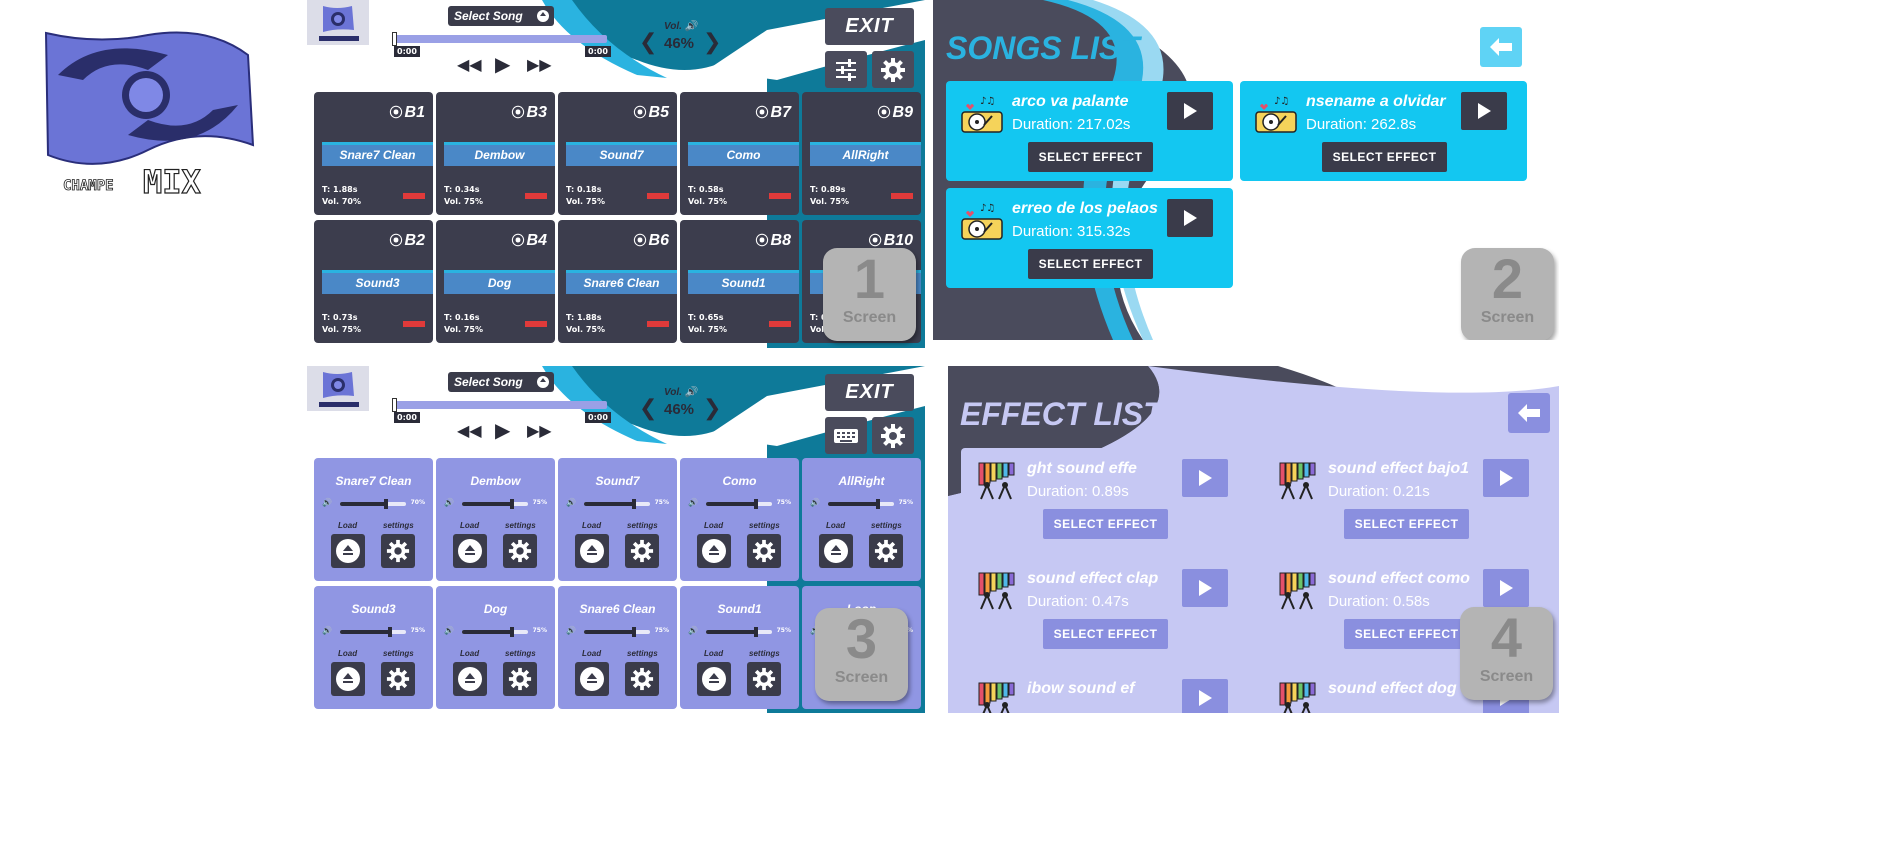 The image size is (1879, 854). I want to click on mixer-button, so click(846, 69).